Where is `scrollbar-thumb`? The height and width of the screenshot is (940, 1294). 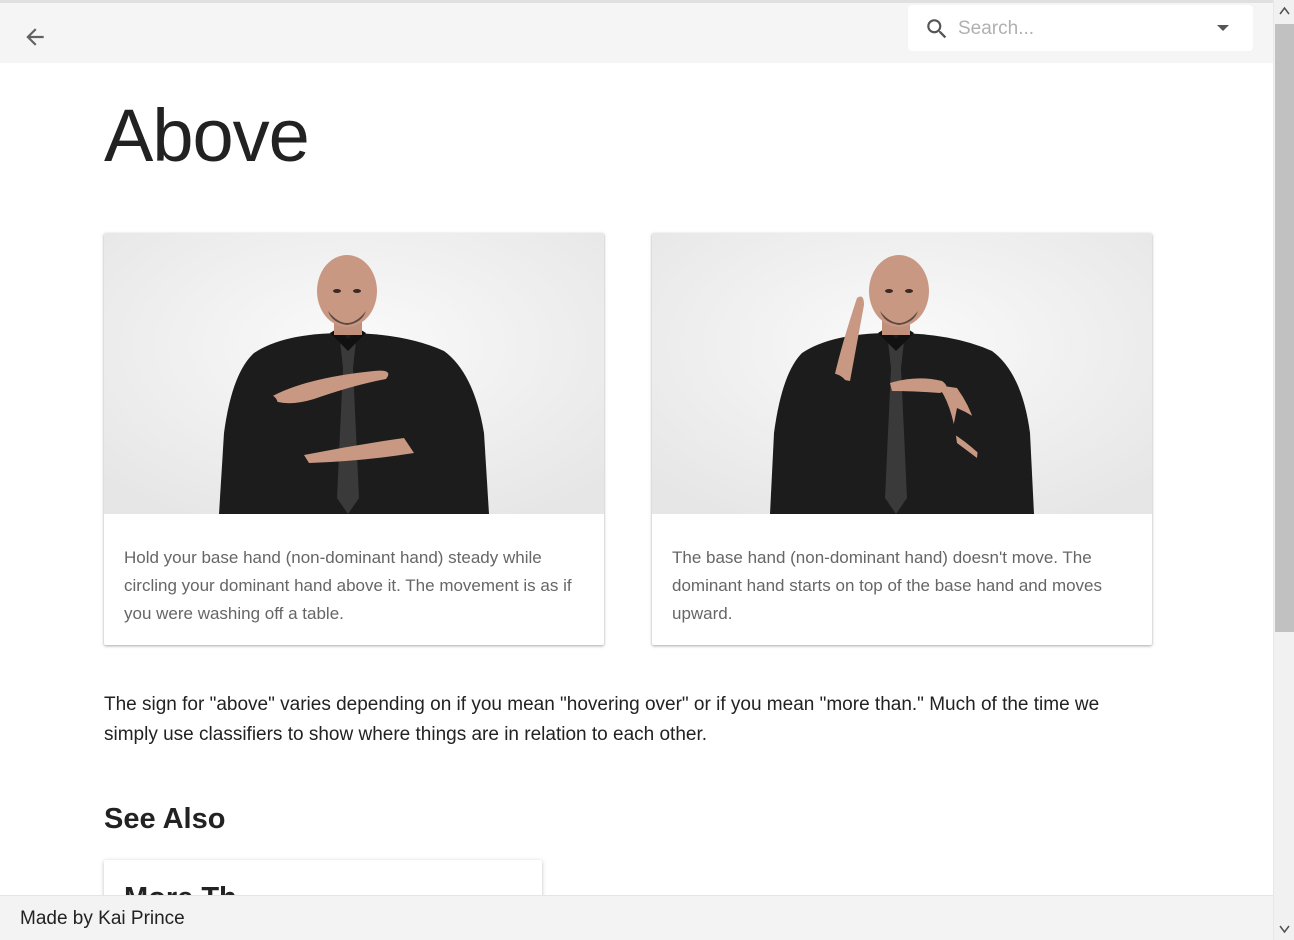 scrollbar-thumb is located at coordinates (1284, 328).